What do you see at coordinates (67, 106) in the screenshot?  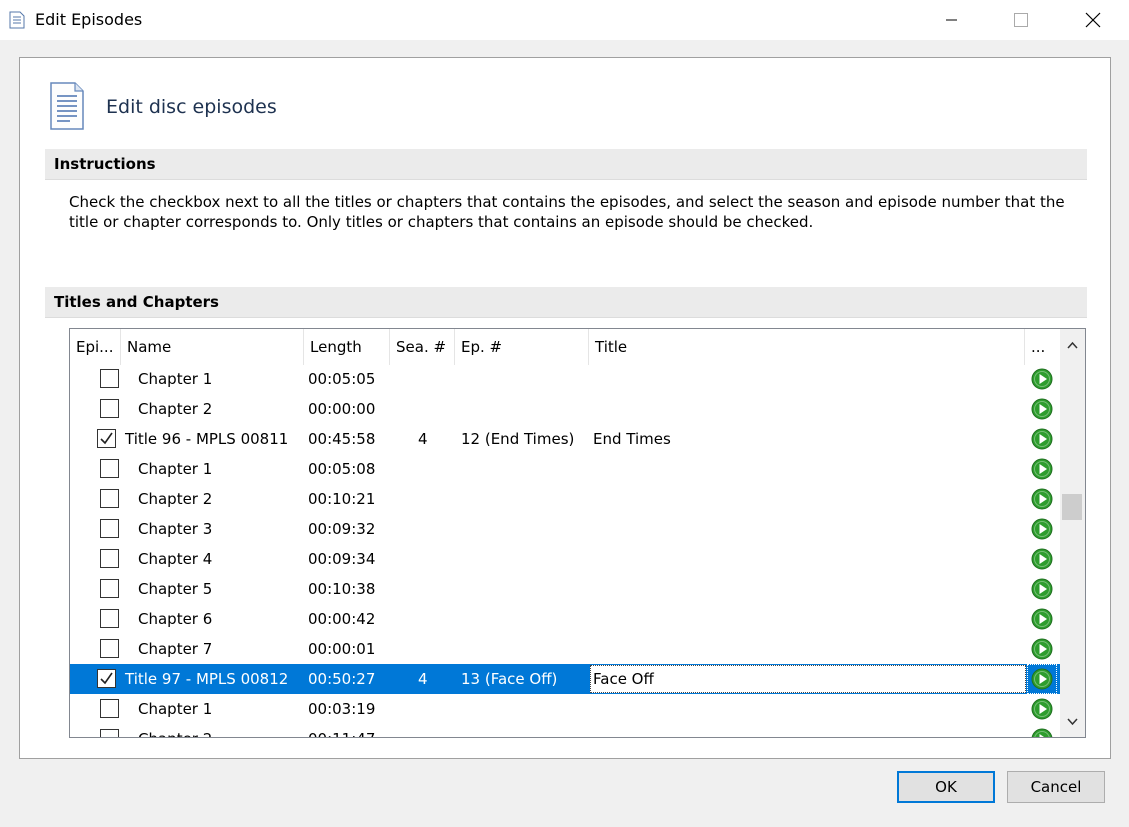 I see `document-icon` at bounding box center [67, 106].